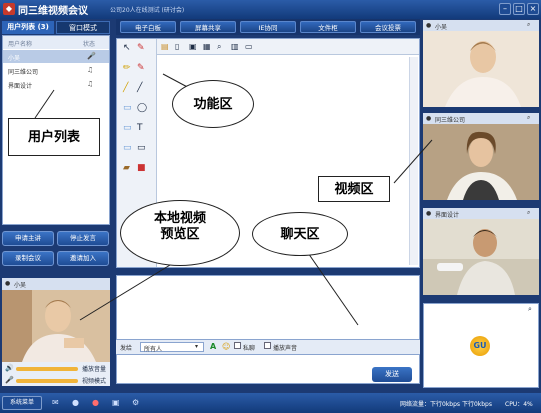 This screenshot has width=541, height=413. I want to click on chat-history, so click(268, 307).